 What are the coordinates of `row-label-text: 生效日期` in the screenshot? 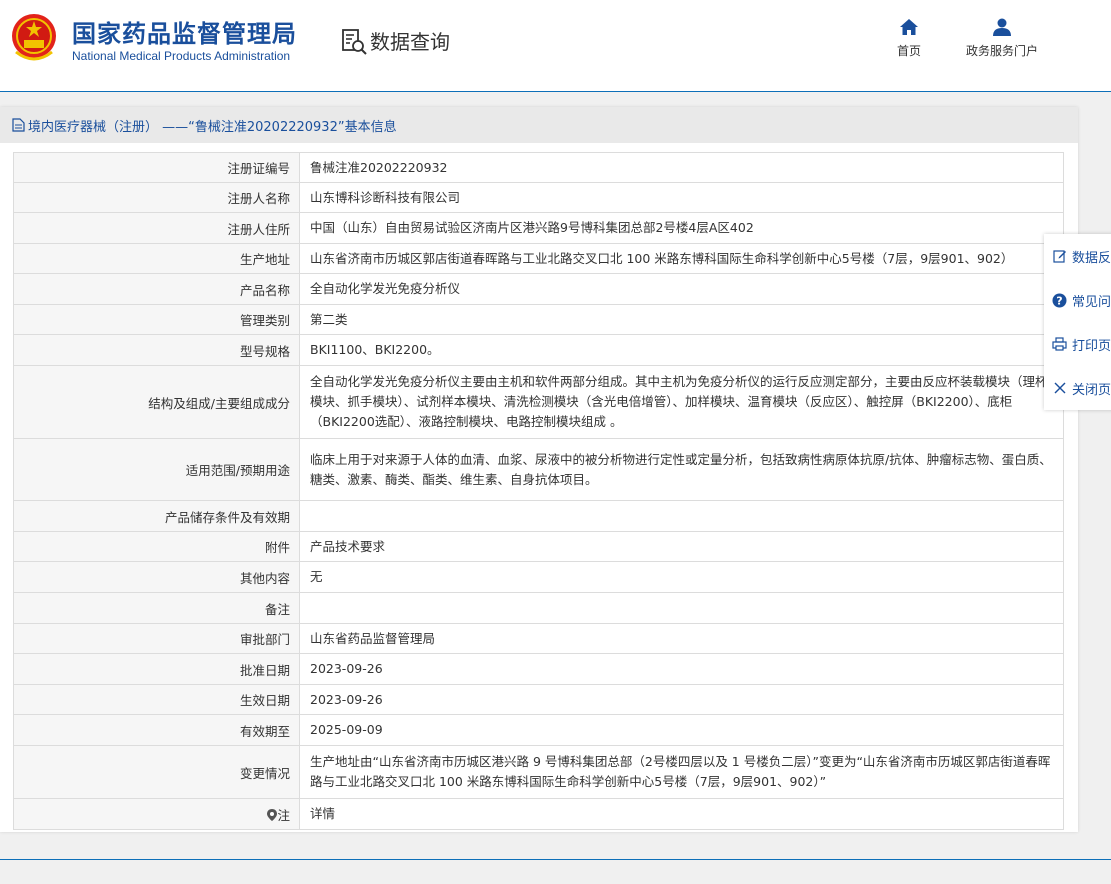 It's located at (264, 700).